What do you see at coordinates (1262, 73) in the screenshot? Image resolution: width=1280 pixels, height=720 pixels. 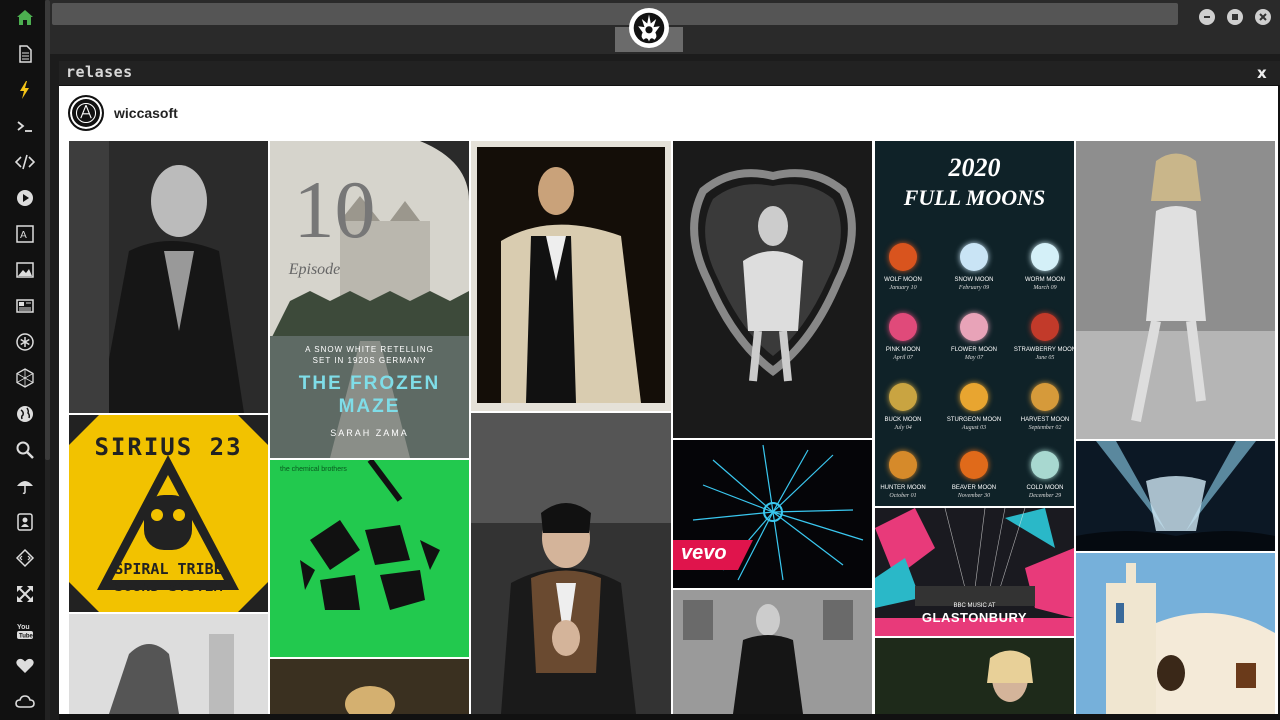 I see `panel-close-button: x` at bounding box center [1262, 73].